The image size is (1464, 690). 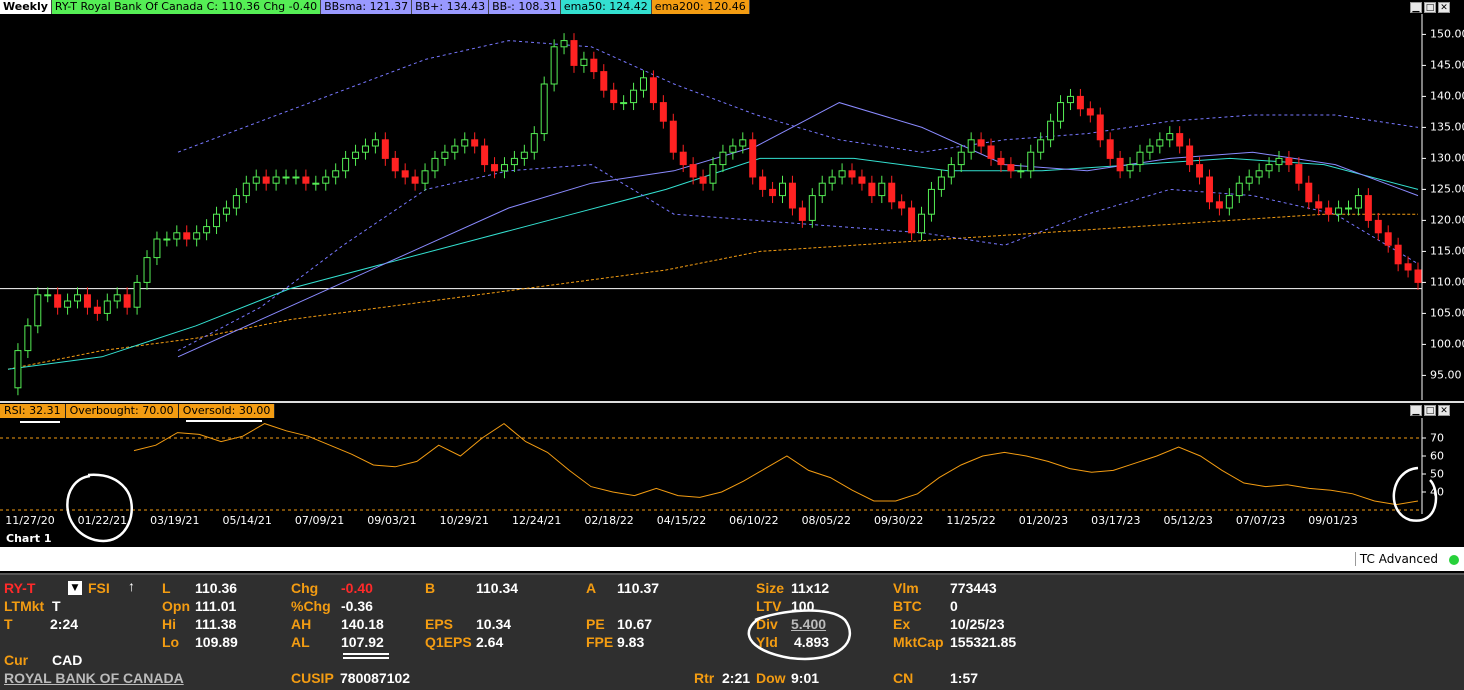 What do you see at coordinates (973, 588) in the screenshot?
I see `volume-value: 773443` at bounding box center [973, 588].